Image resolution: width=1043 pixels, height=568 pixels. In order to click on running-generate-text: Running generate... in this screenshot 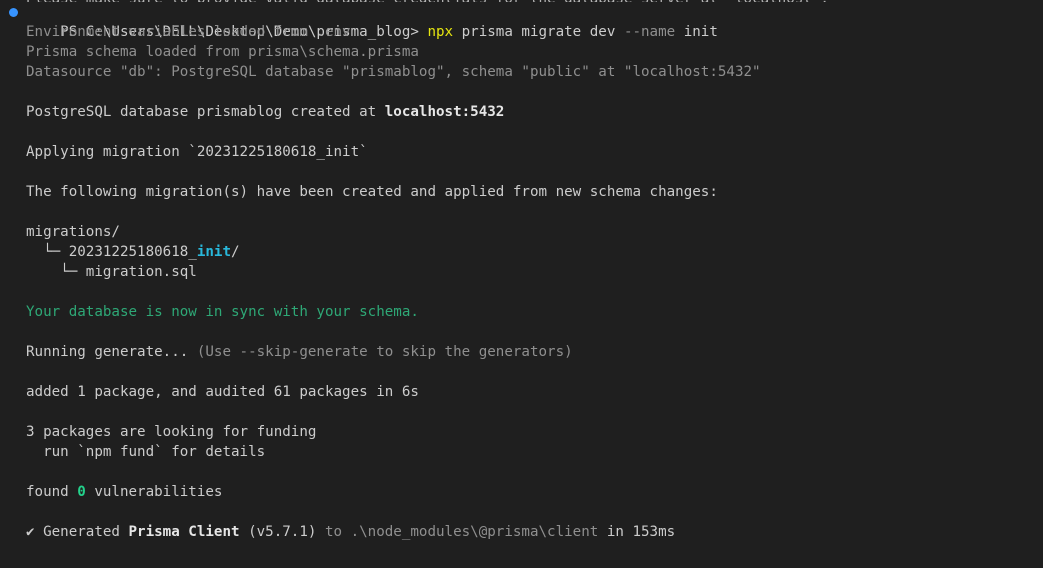, I will do `click(111, 352)`.